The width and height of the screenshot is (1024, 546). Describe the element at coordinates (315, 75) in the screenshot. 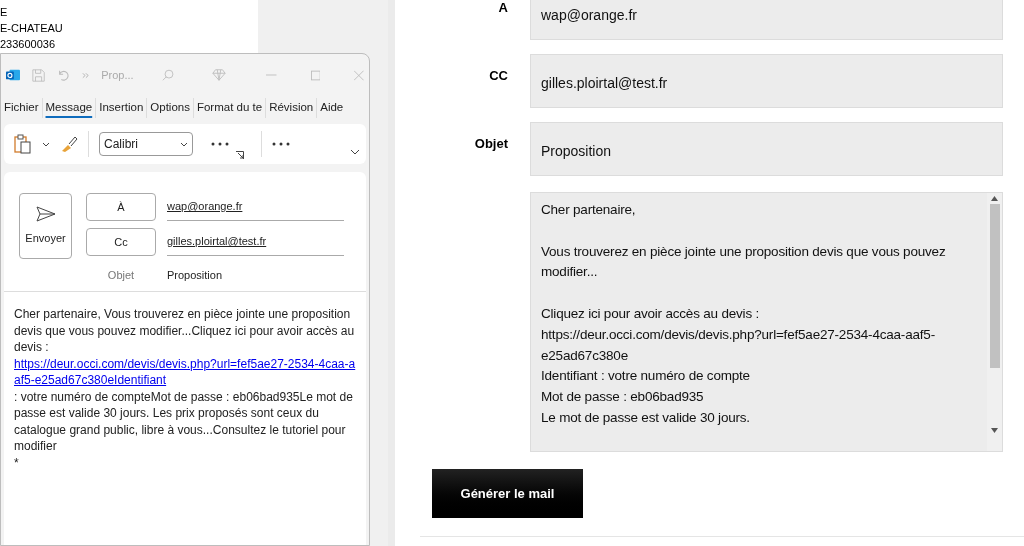

I see `maximize-icon` at that location.